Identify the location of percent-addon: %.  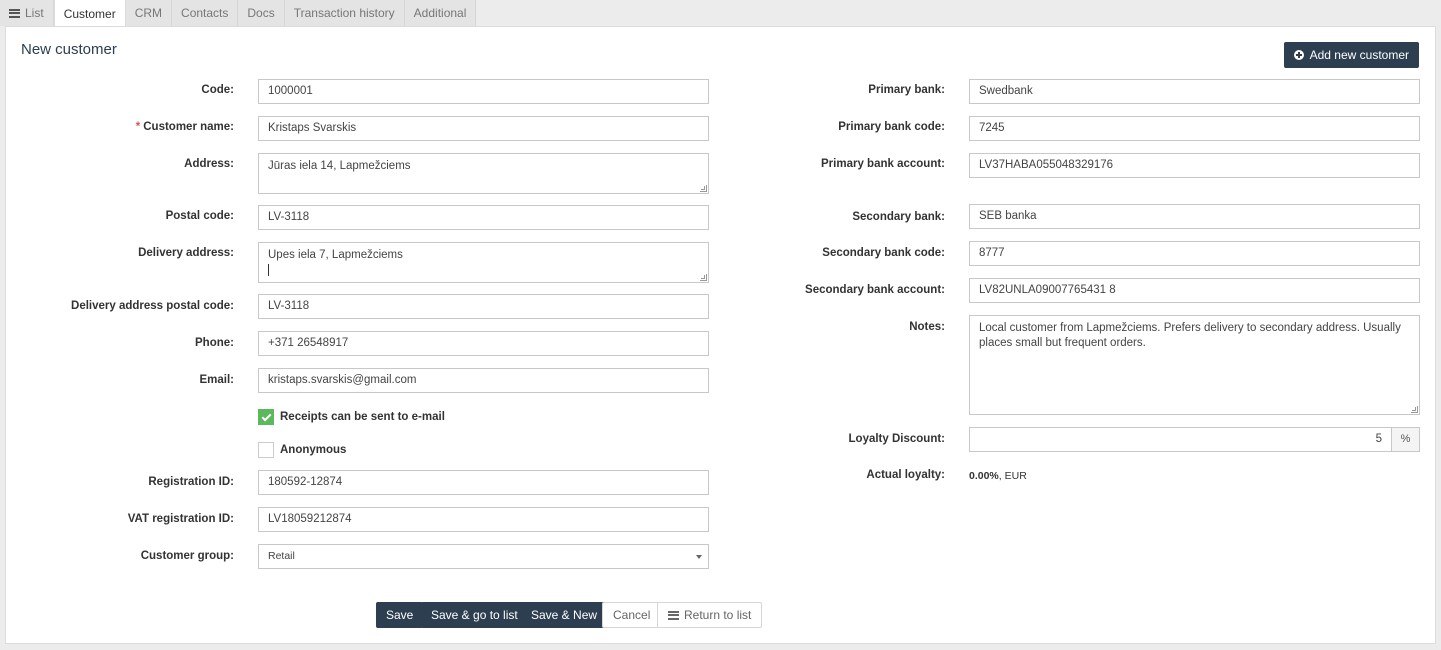
(1405, 439).